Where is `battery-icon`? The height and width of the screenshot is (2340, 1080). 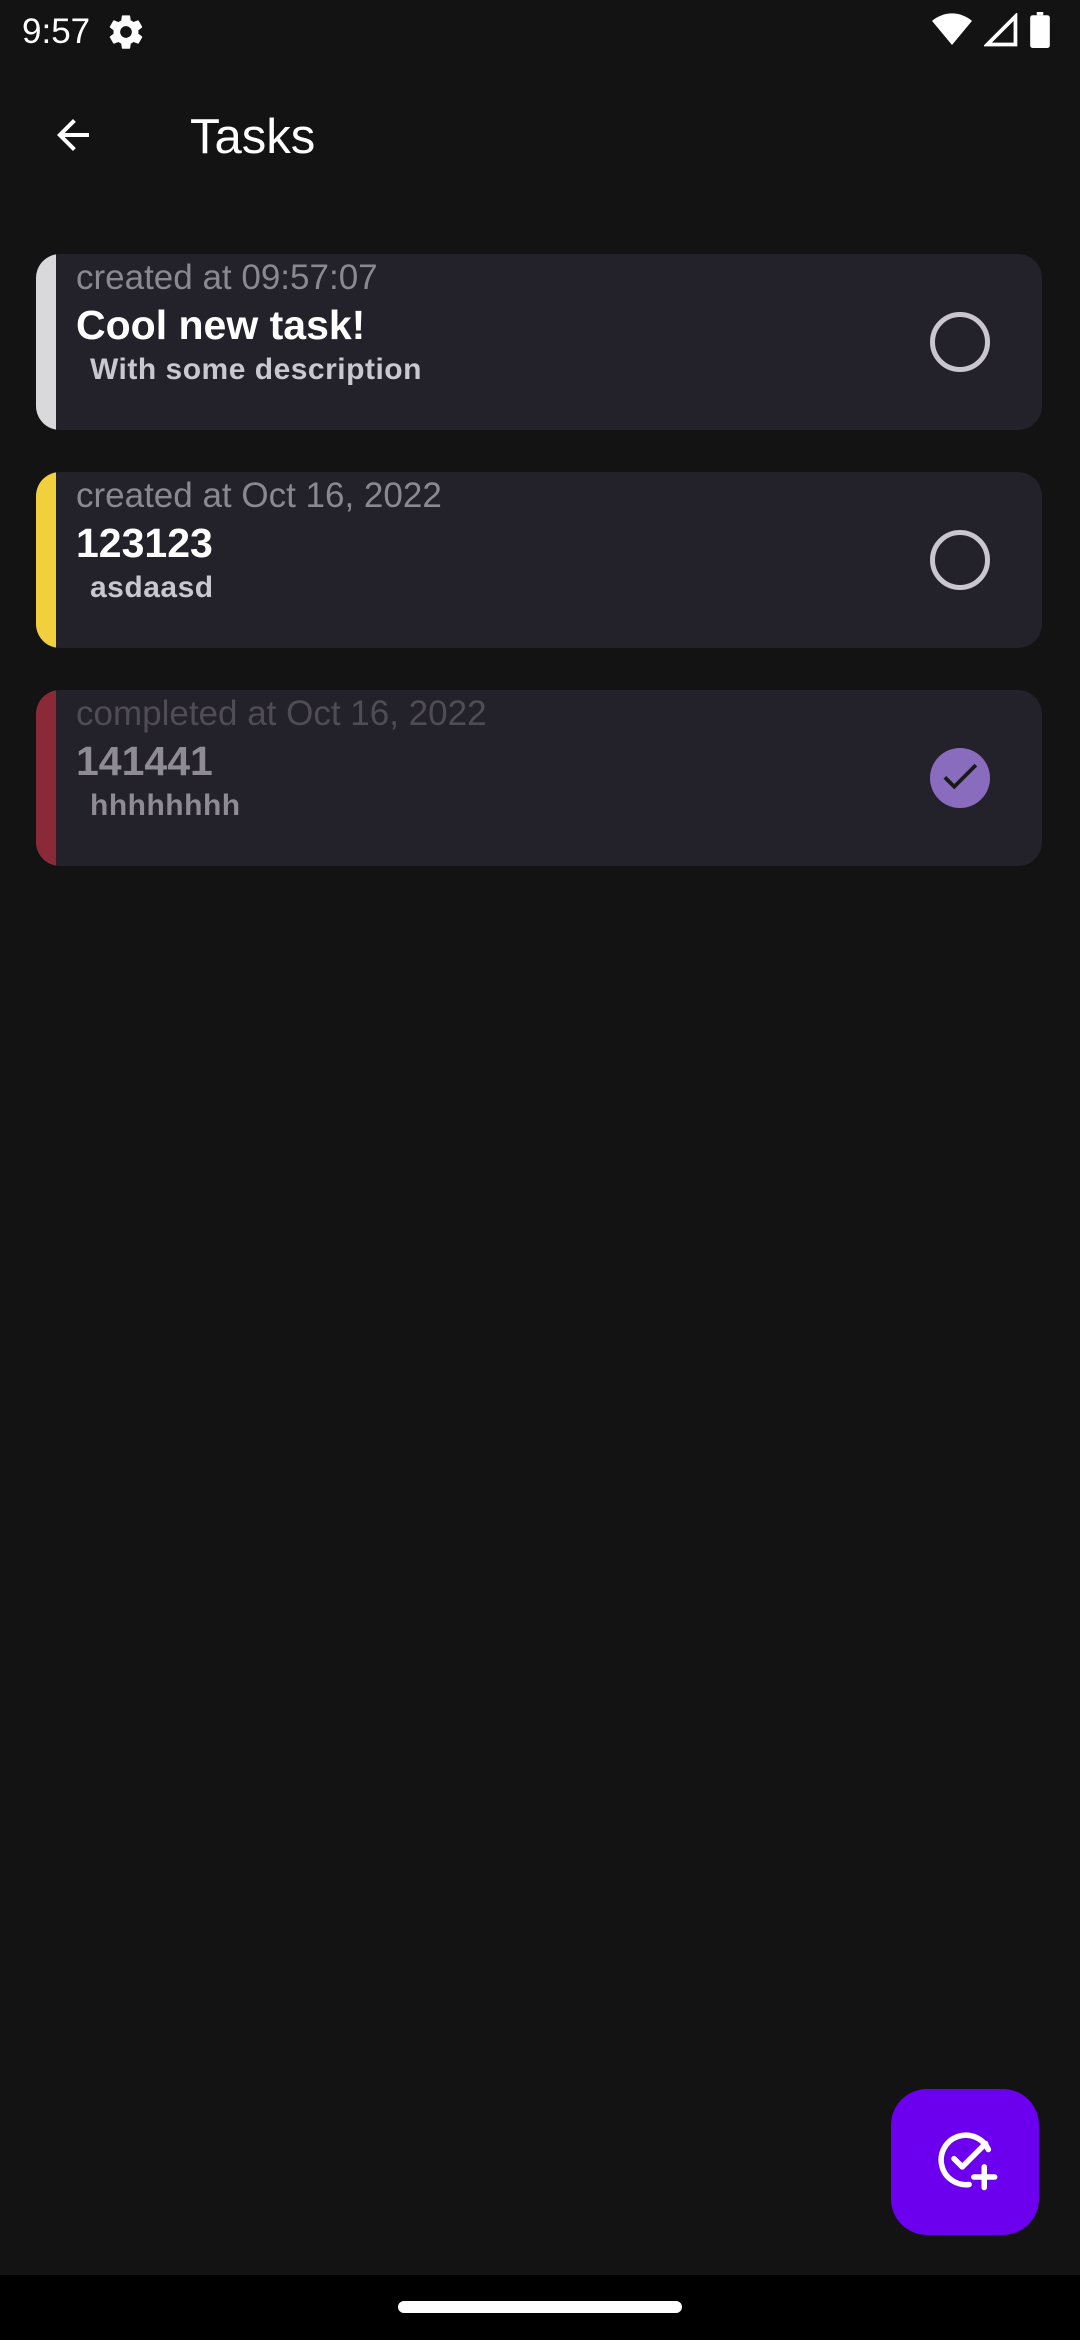
battery-icon is located at coordinates (1040, 30).